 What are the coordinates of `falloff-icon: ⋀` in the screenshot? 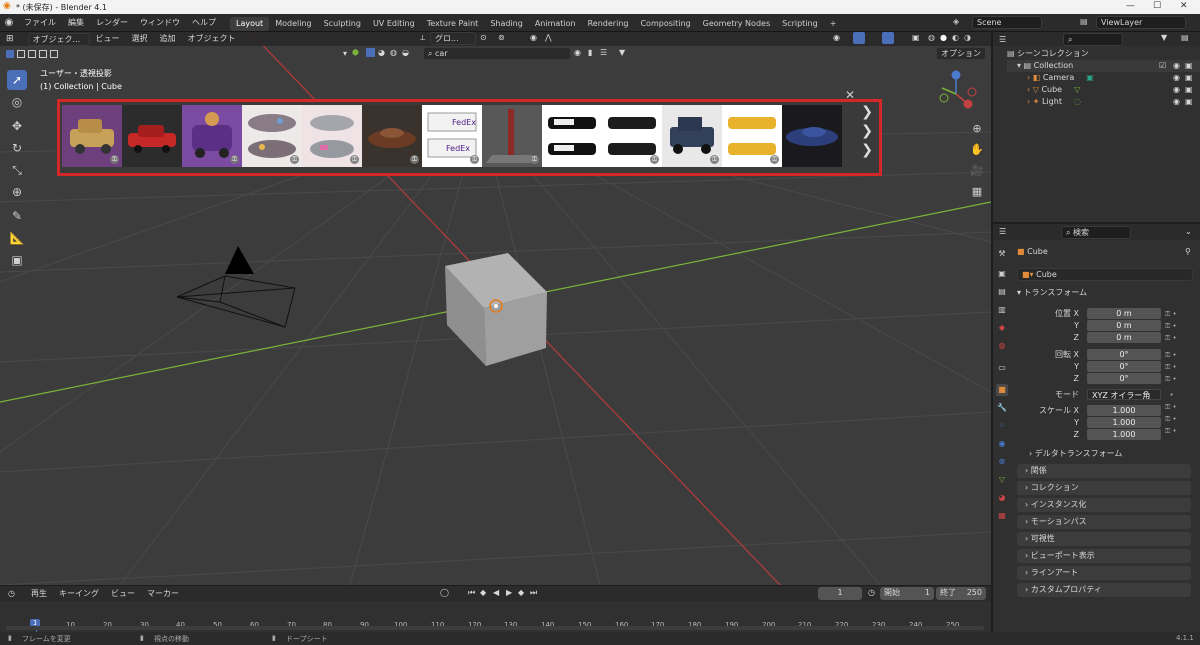 It's located at (548, 37).